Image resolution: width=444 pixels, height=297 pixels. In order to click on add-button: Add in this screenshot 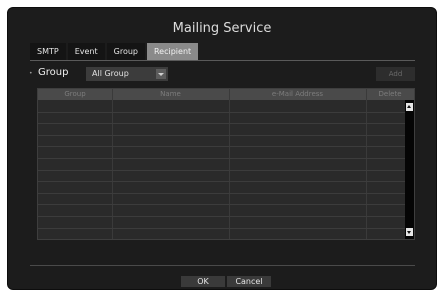, I will do `click(395, 74)`.